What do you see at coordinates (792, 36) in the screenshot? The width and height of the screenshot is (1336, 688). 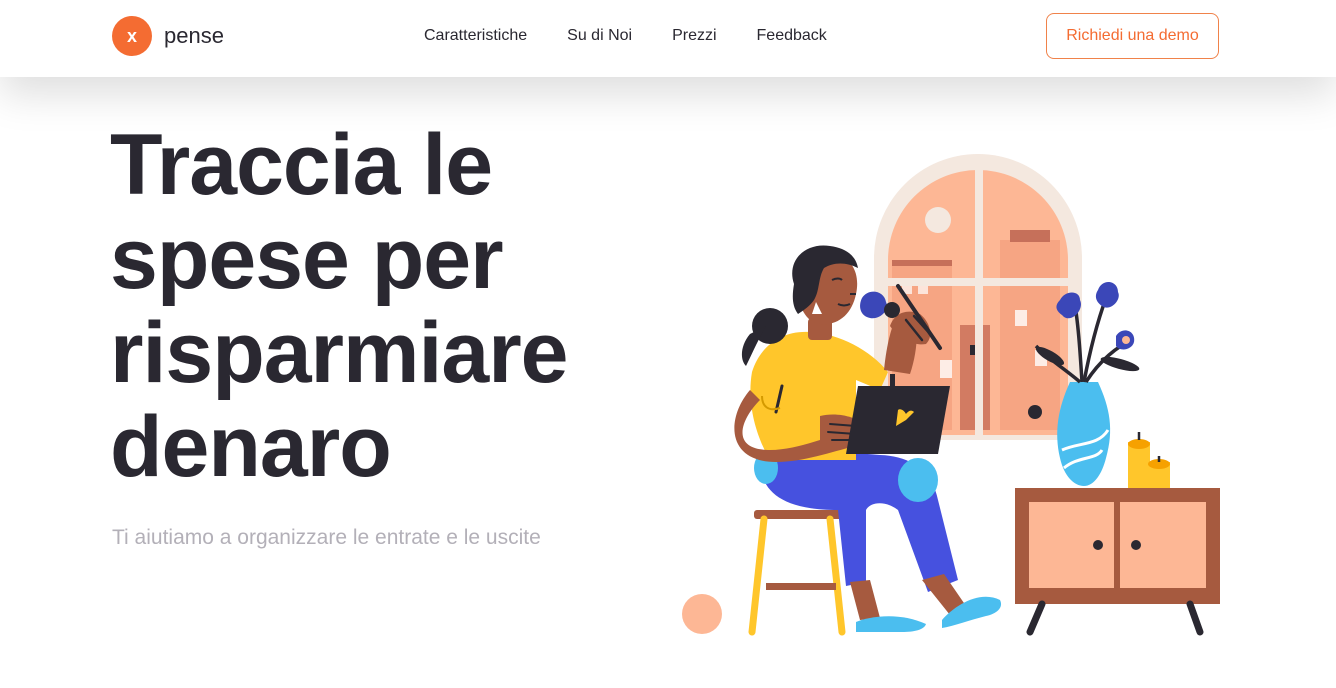 I see `nav-link-feedback: Feedback` at bounding box center [792, 36].